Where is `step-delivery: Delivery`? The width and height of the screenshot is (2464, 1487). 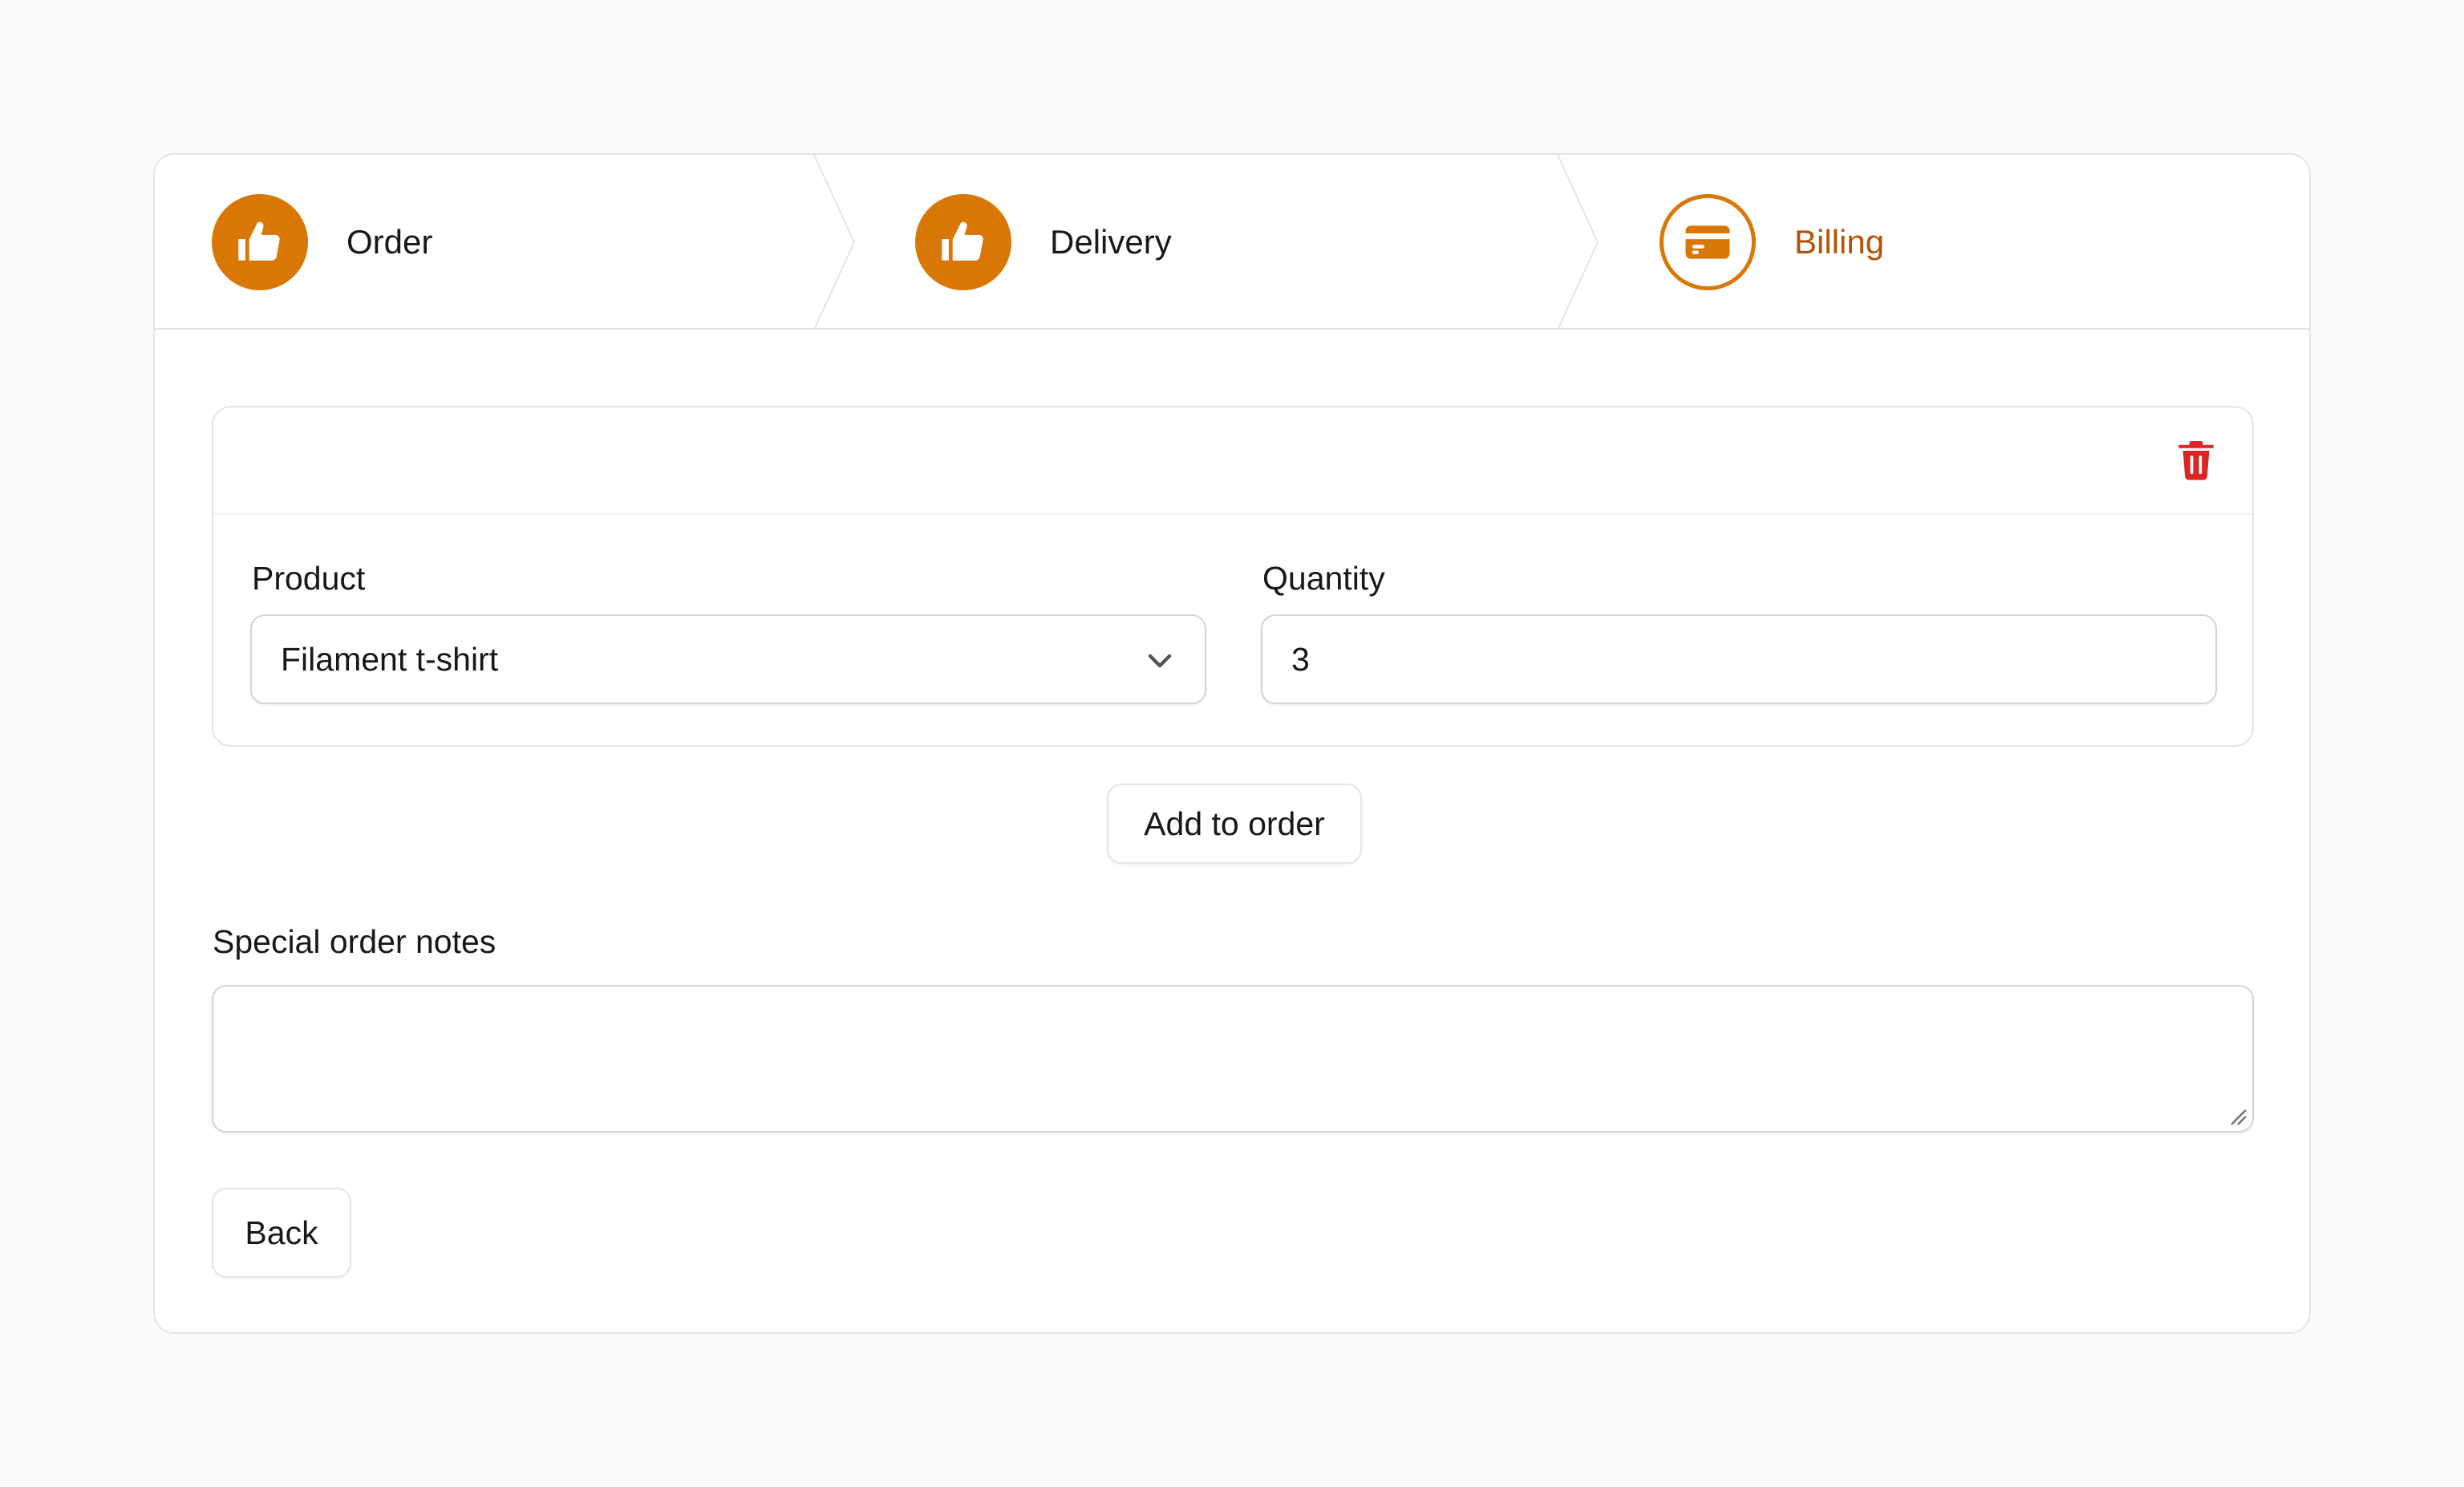 step-delivery: Delivery is located at coordinates (1043, 243).